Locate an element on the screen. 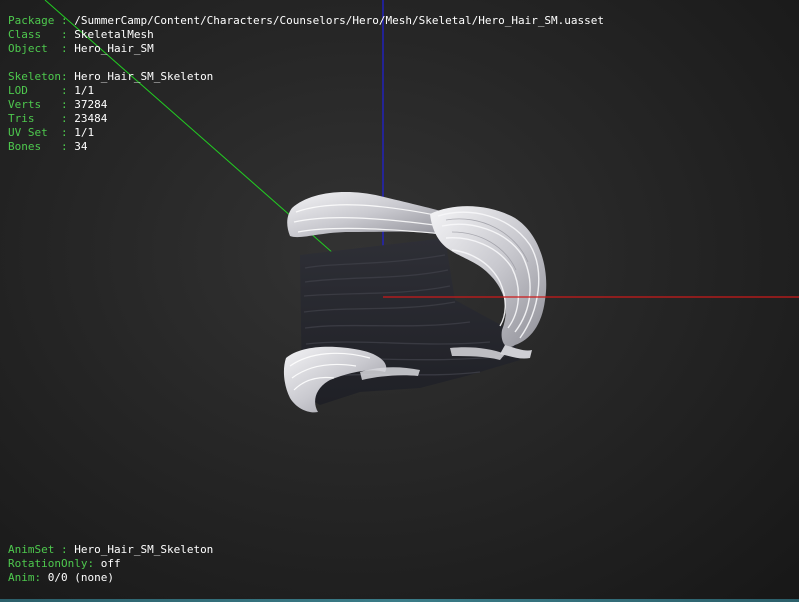 This screenshot has height=602, width=799. info-row: UV Set : 1/1 is located at coordinates (306, 133).